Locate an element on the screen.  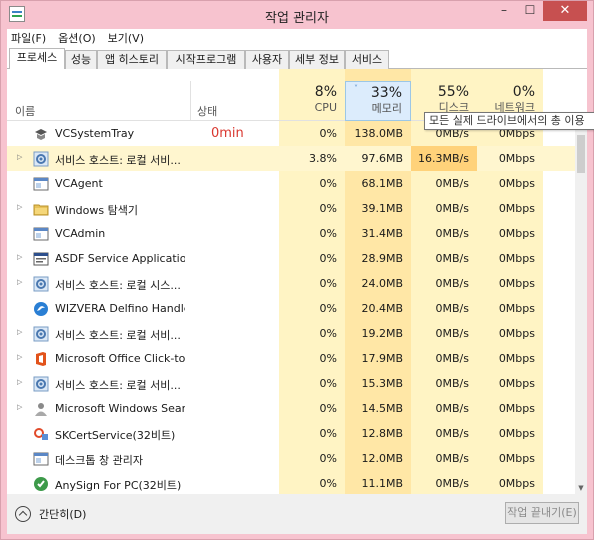
process-row: ▷ 서비스 호스트: 로컬 서비... 0% 15.3MB 0MB/s 0Mbps is located at coordinates (291, 383).